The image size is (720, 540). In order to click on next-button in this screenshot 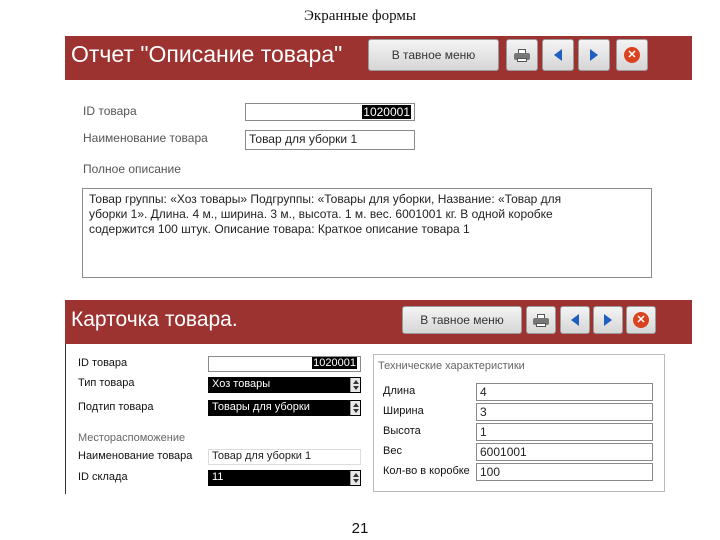, I will do `click(594, 55)`.